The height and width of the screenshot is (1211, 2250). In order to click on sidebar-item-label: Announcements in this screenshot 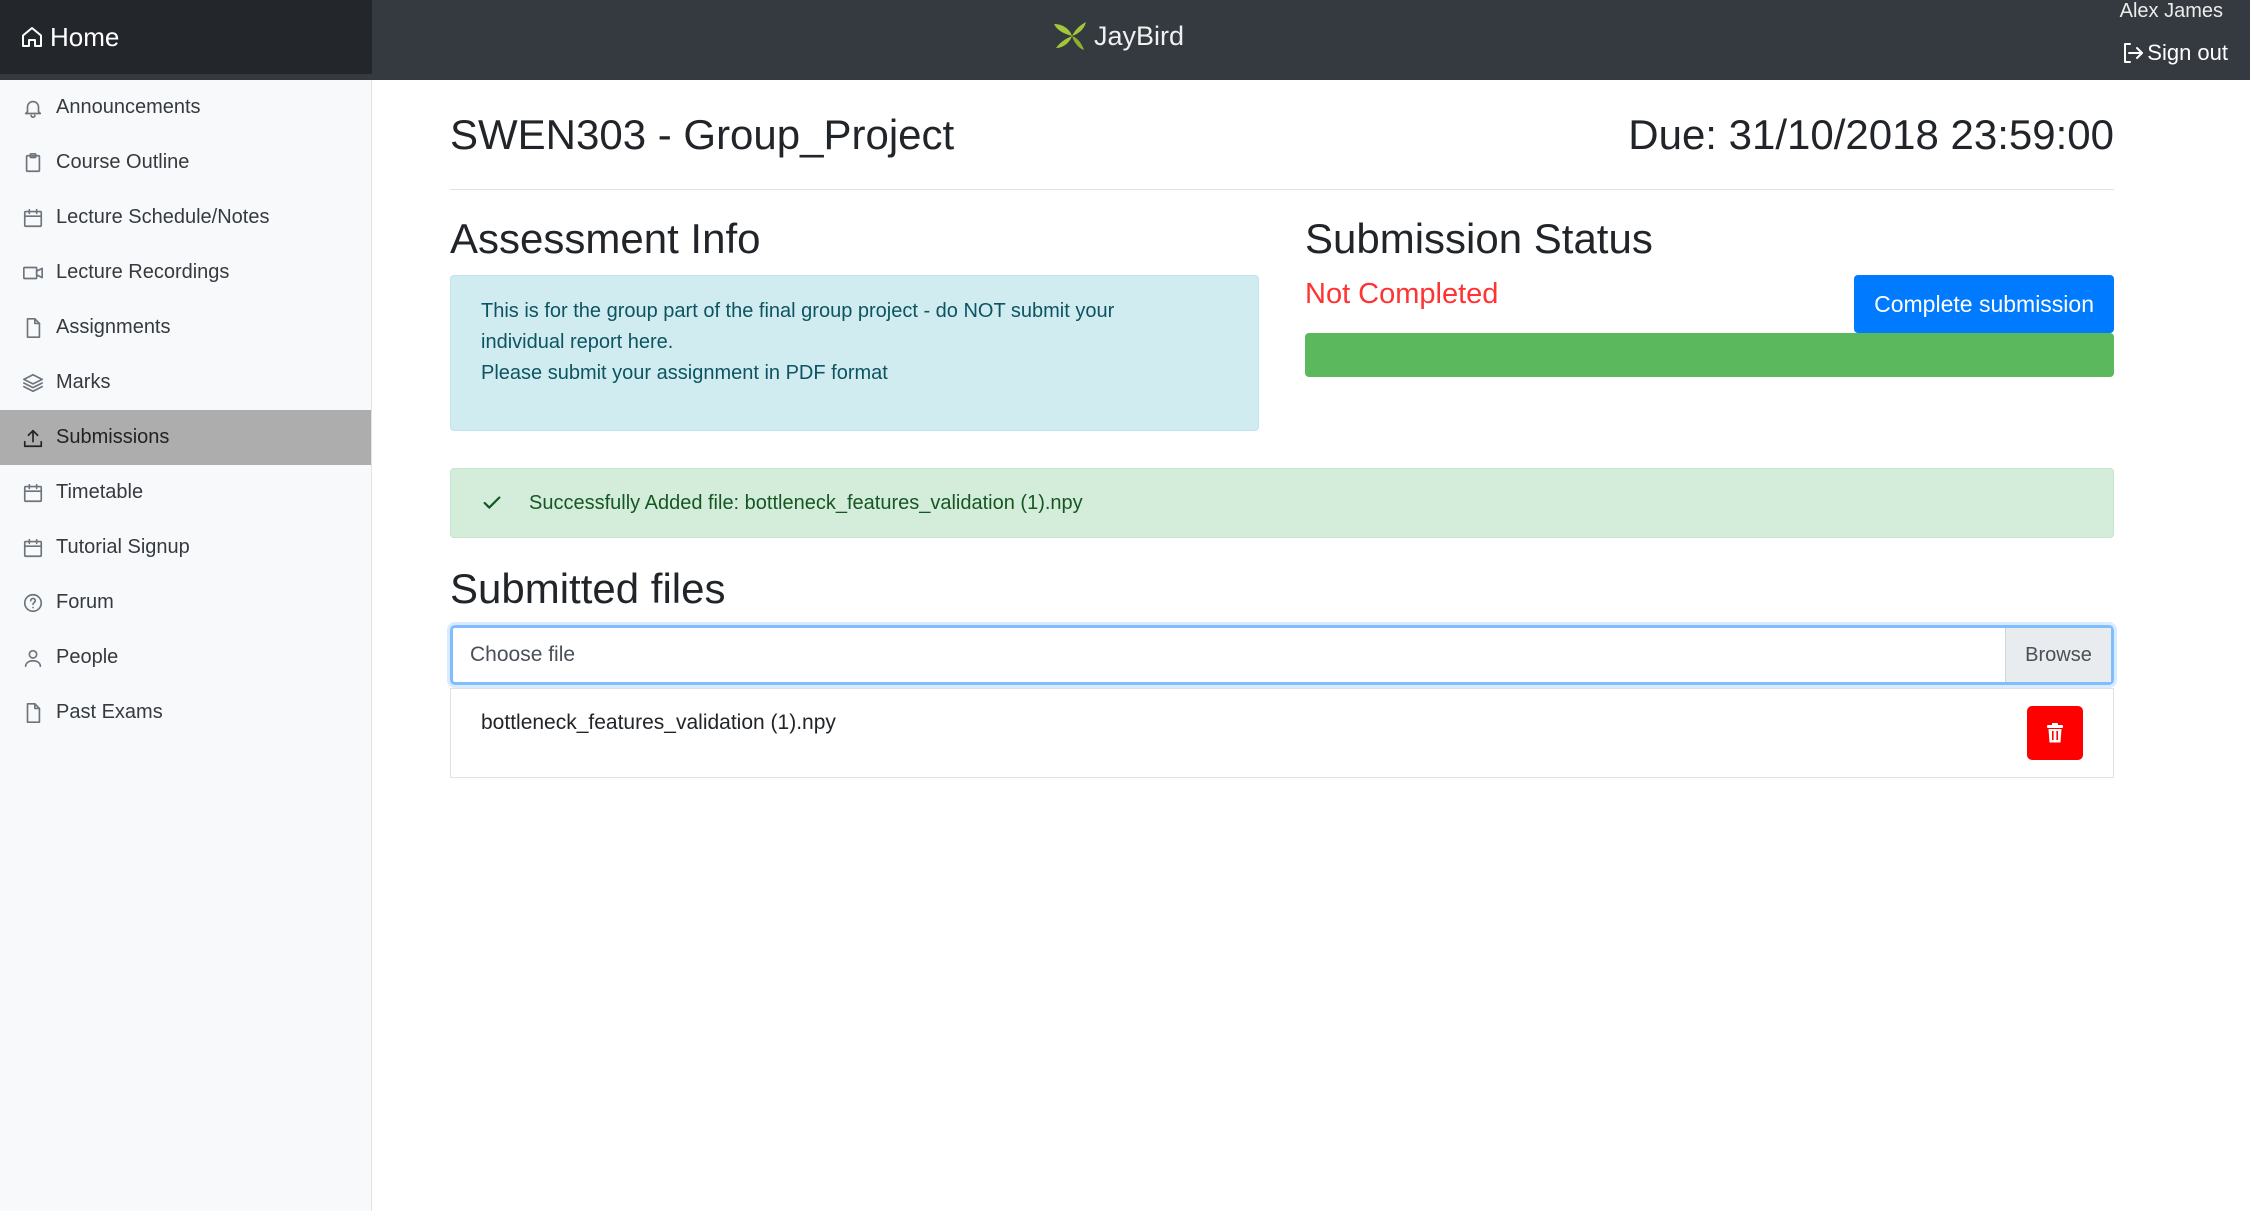, I will do `click(128, 107)`.